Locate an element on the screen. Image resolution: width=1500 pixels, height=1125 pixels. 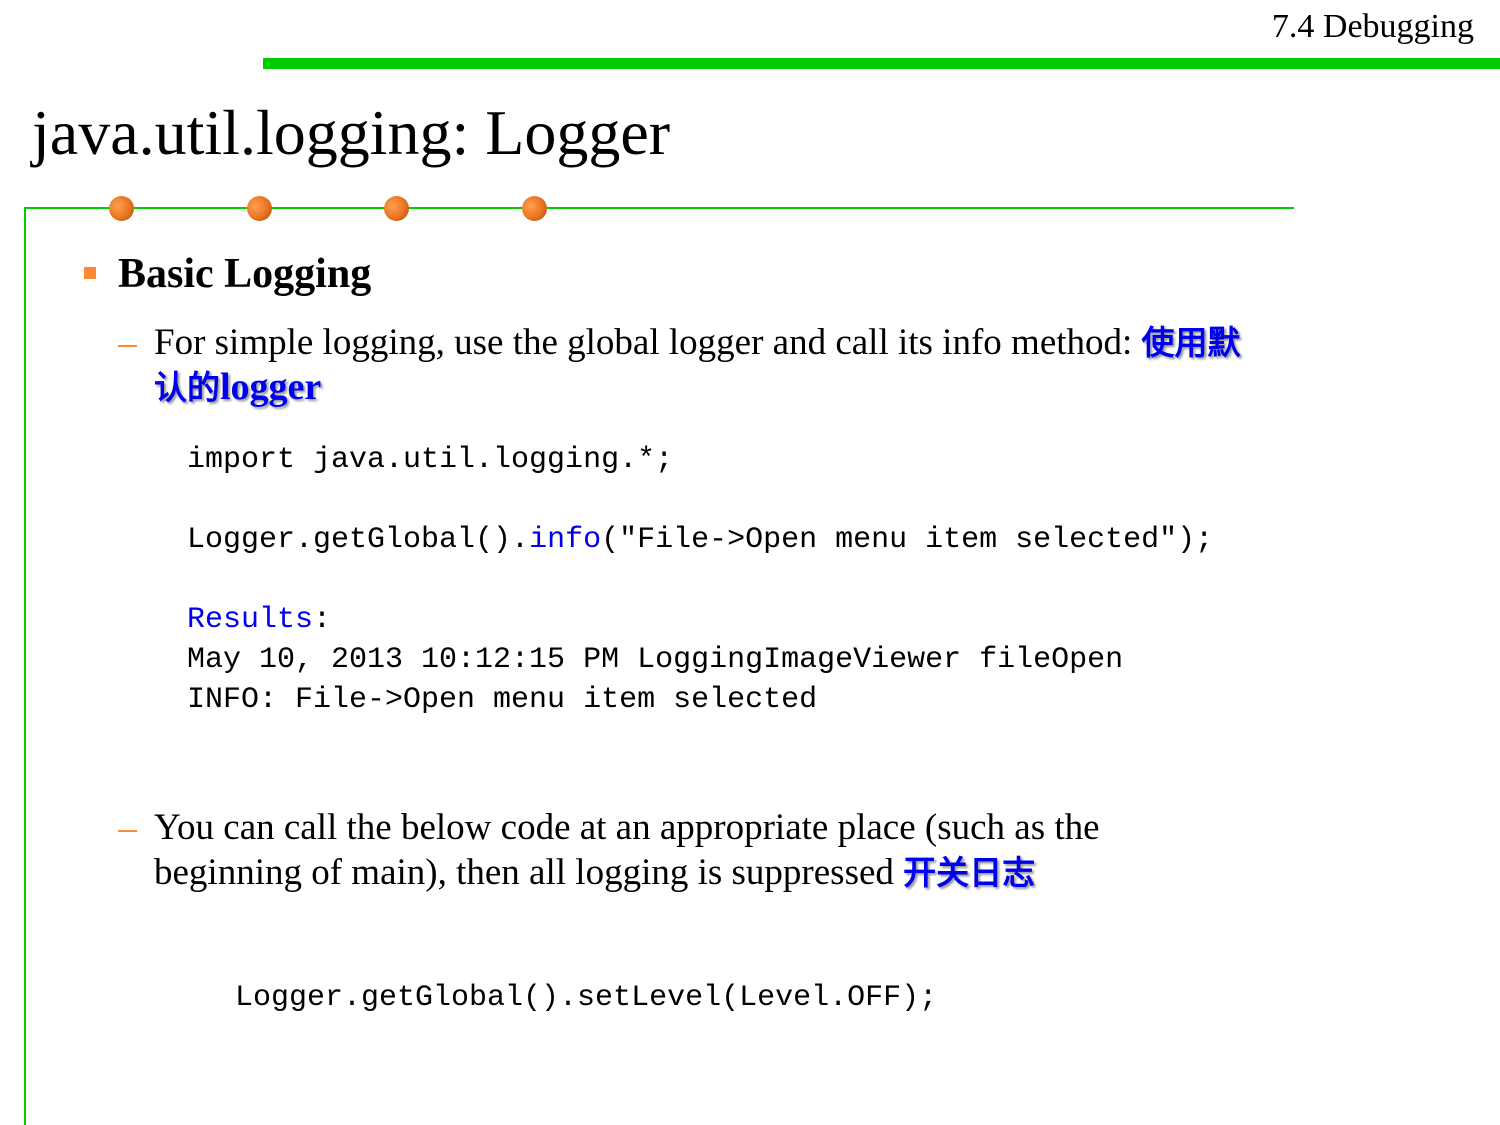
bullet-1-chinese-2: 认的 is located at coordinates (187, 387).